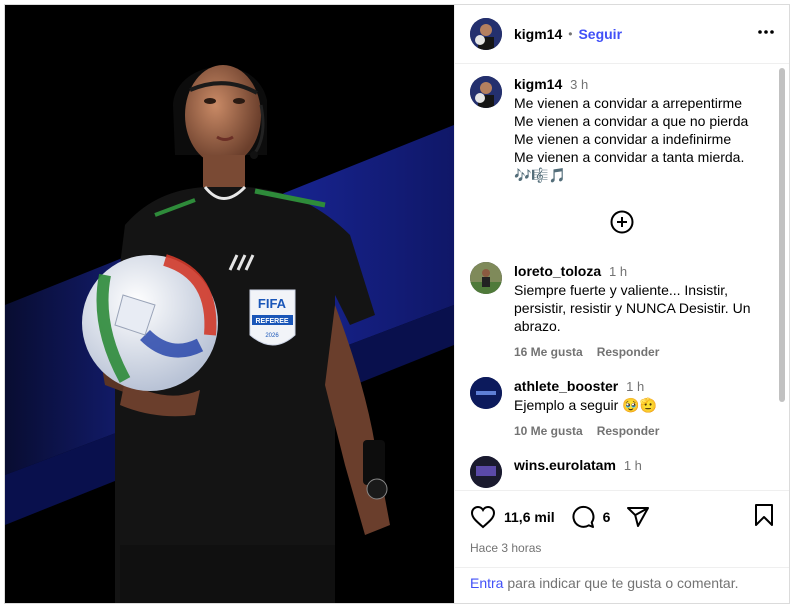 The image size is (796, 610). Describe the element at coordinates (486, 34) in the screenshot. I see `author-avatar` at that location.